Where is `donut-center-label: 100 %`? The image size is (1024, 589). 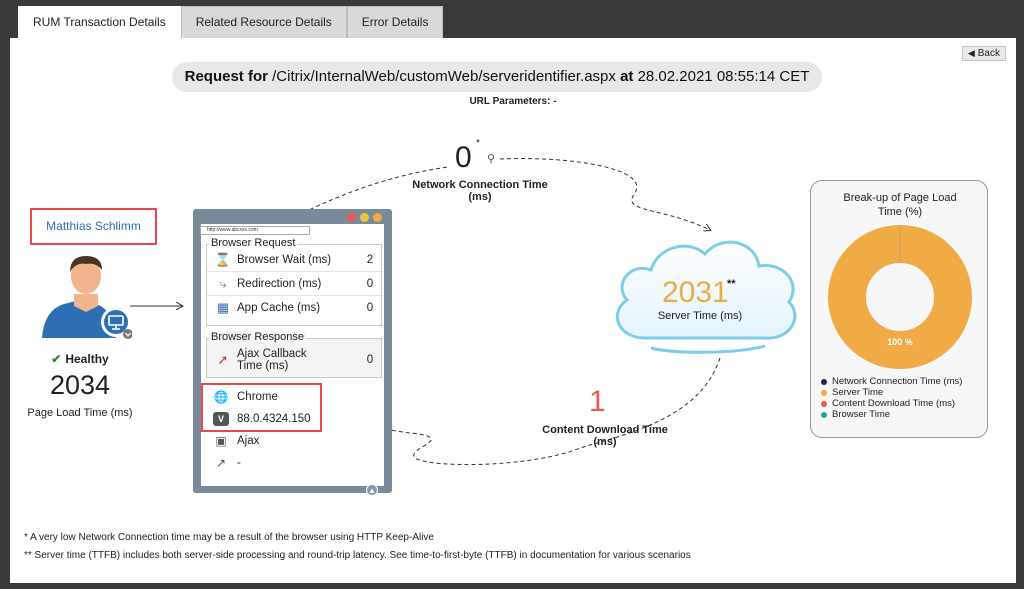
donut-center-label: 100 % is located at coordinates (900, 342).